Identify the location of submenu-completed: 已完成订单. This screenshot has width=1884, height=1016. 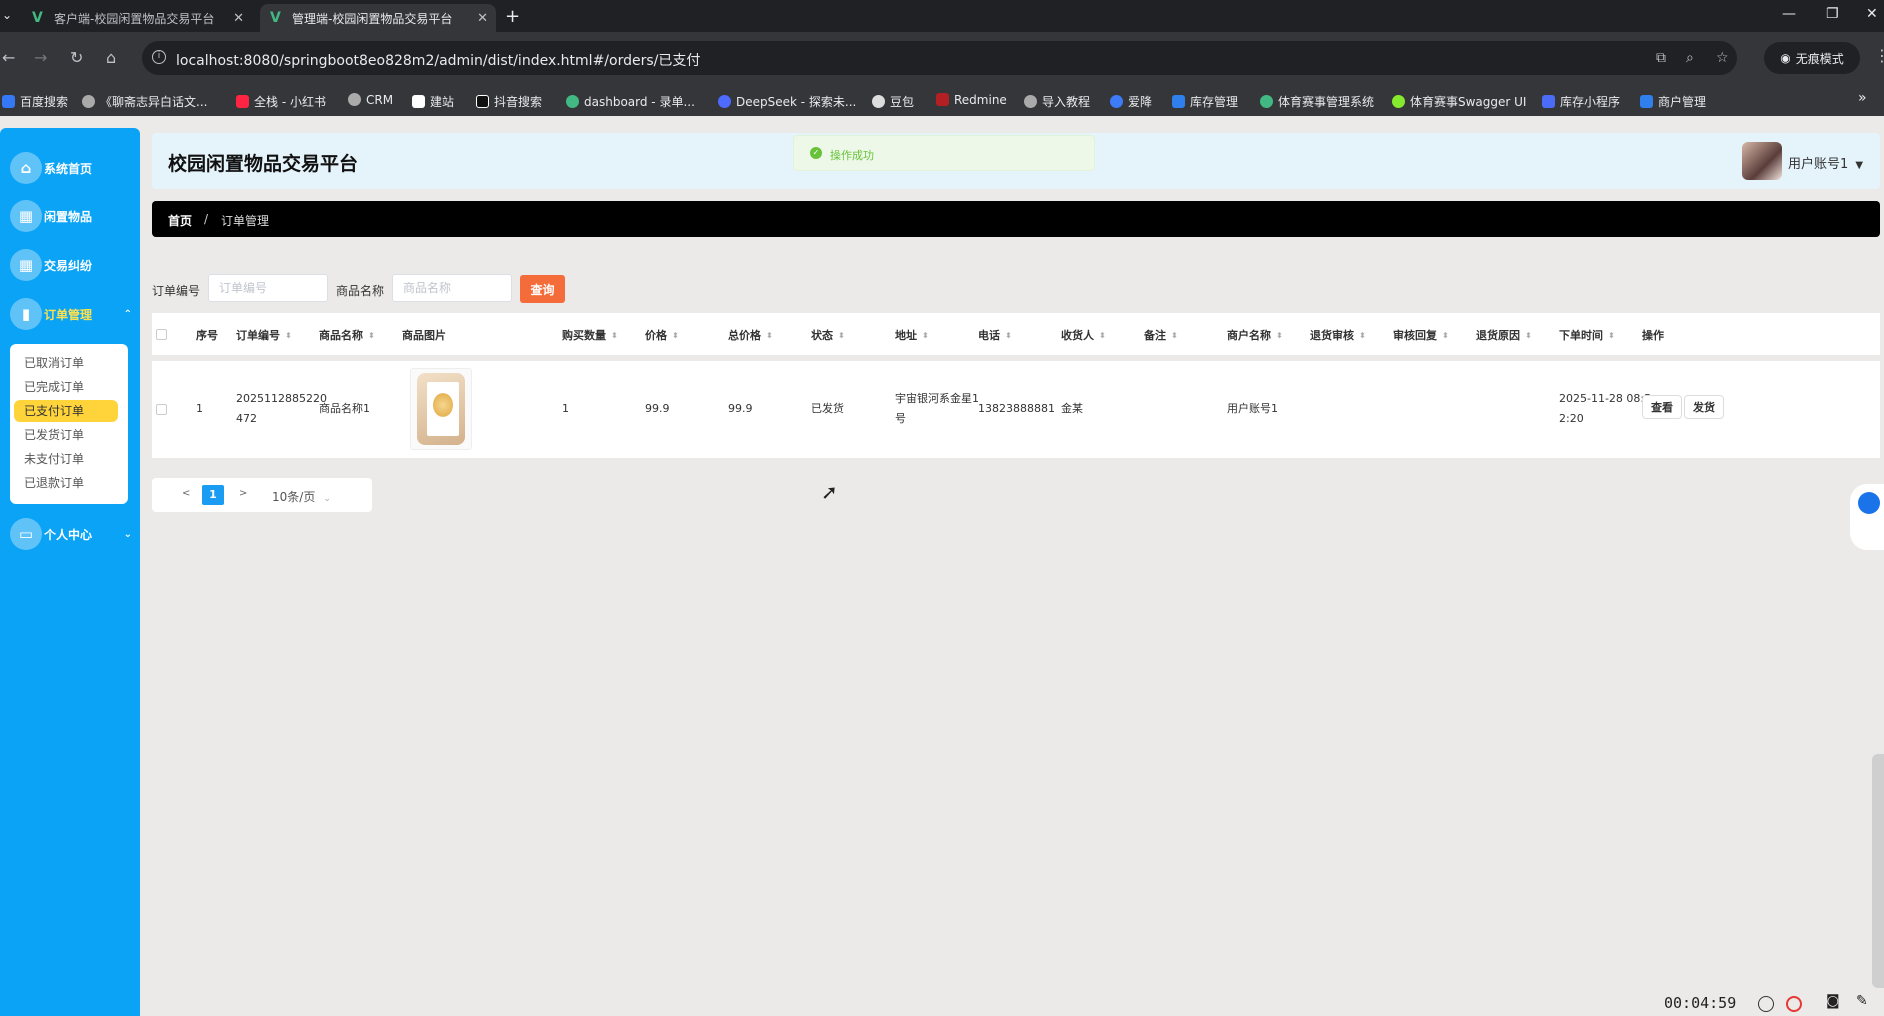
(66, 387).